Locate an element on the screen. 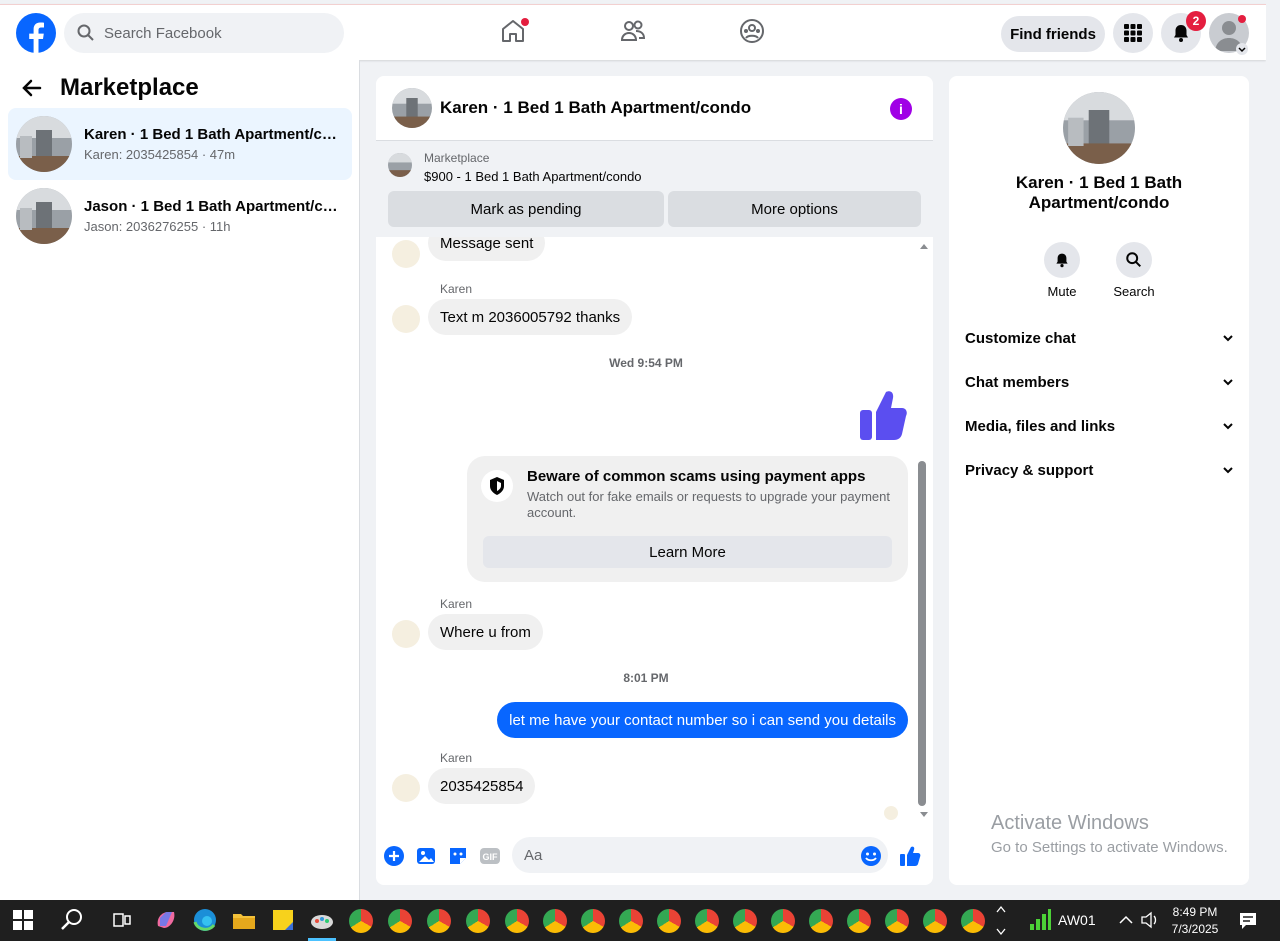  notification-center-icon is located at coordinates (1248, 921).